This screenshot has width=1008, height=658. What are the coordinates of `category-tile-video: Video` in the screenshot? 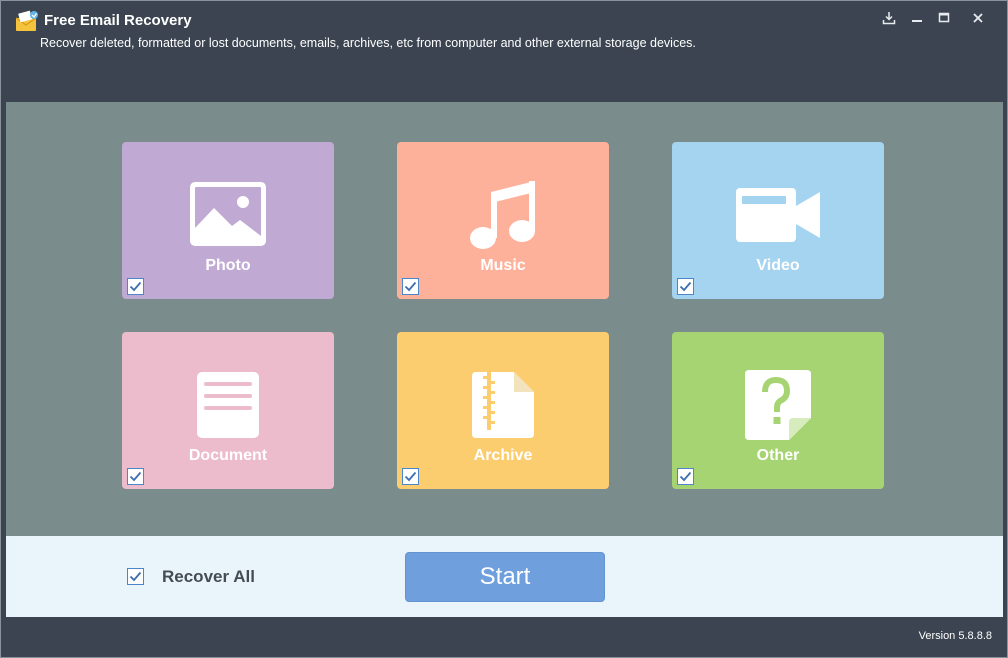 It's located at (778, 220).